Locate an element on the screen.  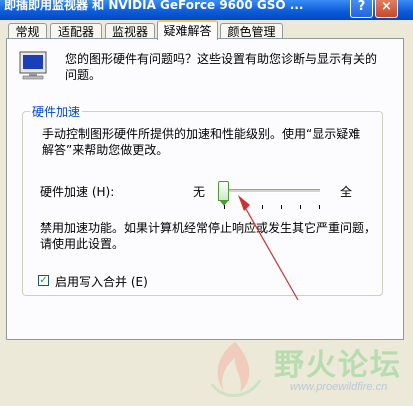
slider-max-label: 全 is located at coordinates (346, 192).